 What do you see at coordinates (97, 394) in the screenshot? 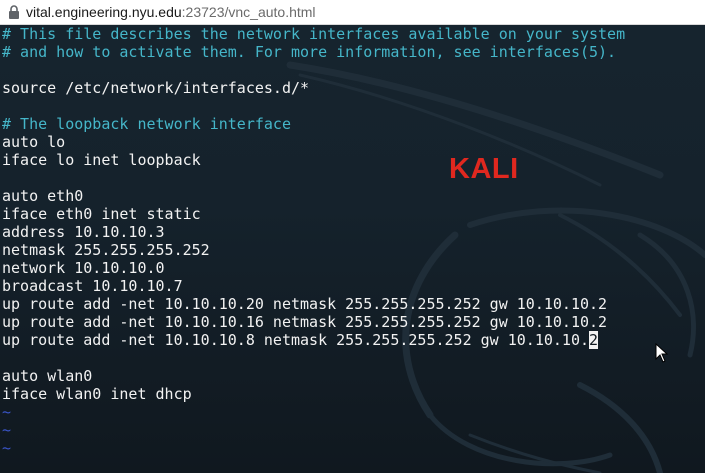
I see `editor-line-text: iface wlan0 inet dhcp` at bounding box center [97, 394].